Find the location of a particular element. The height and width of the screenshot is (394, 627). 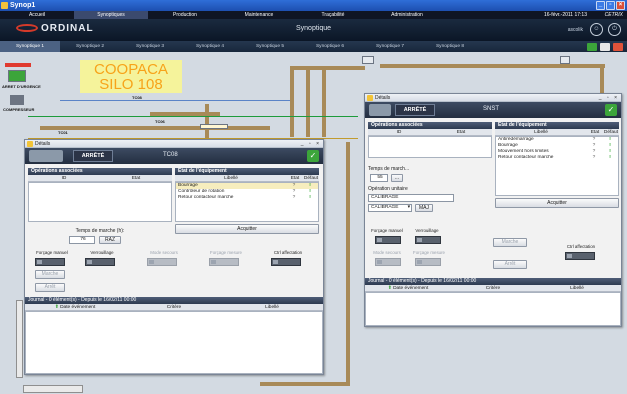

tab-synoptique-1: Synoptique 1 is located at coordinates (30, 46).